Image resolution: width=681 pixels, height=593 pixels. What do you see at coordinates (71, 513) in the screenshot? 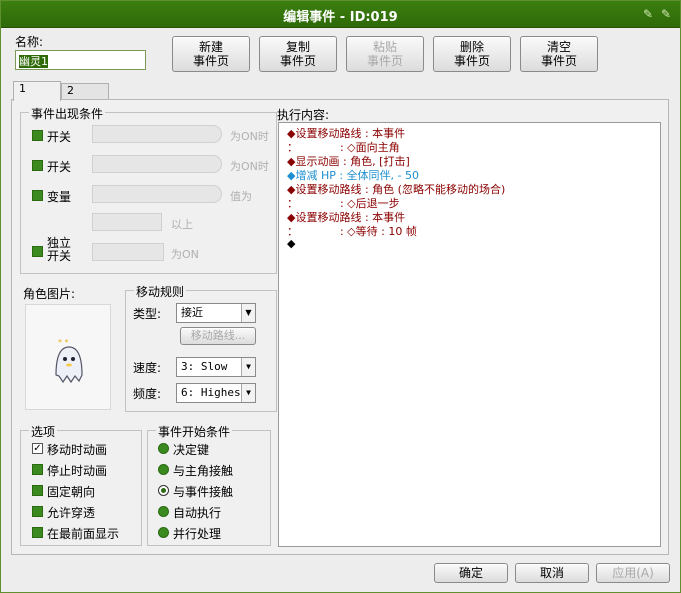
I see `through-label: 允许穿透` at bounding box center [71, 513].